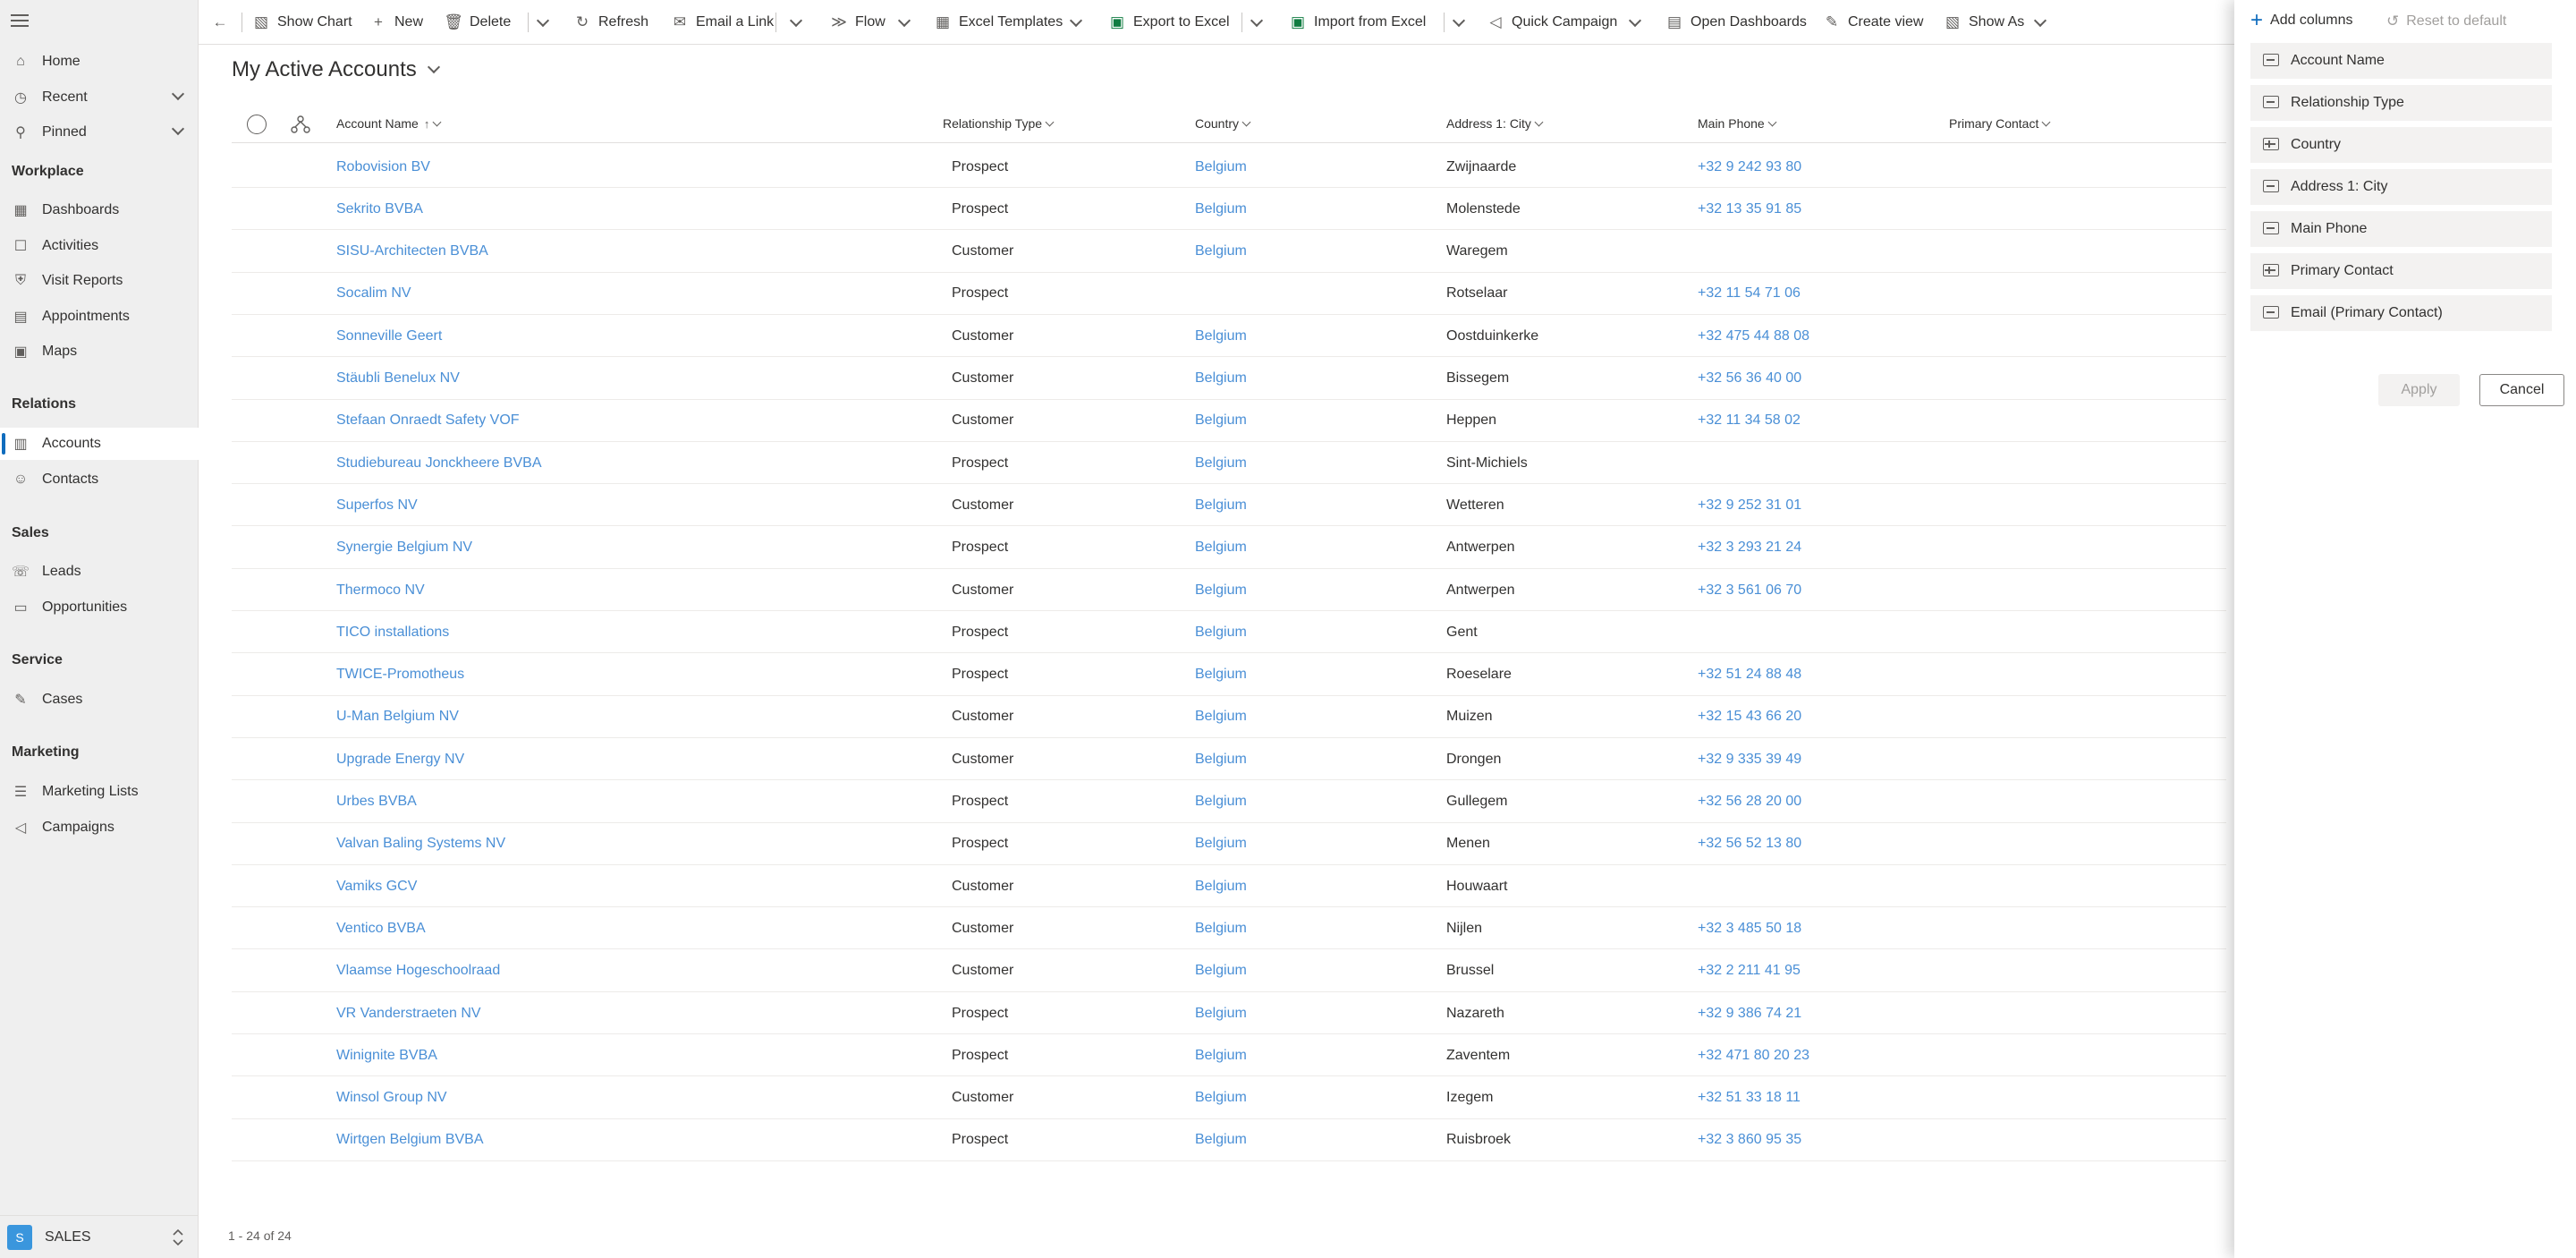  Describe the element at coordinates (420, 844) in the screenshot. I see `account-name-link: Valvan Baling Systems NV` at that location.